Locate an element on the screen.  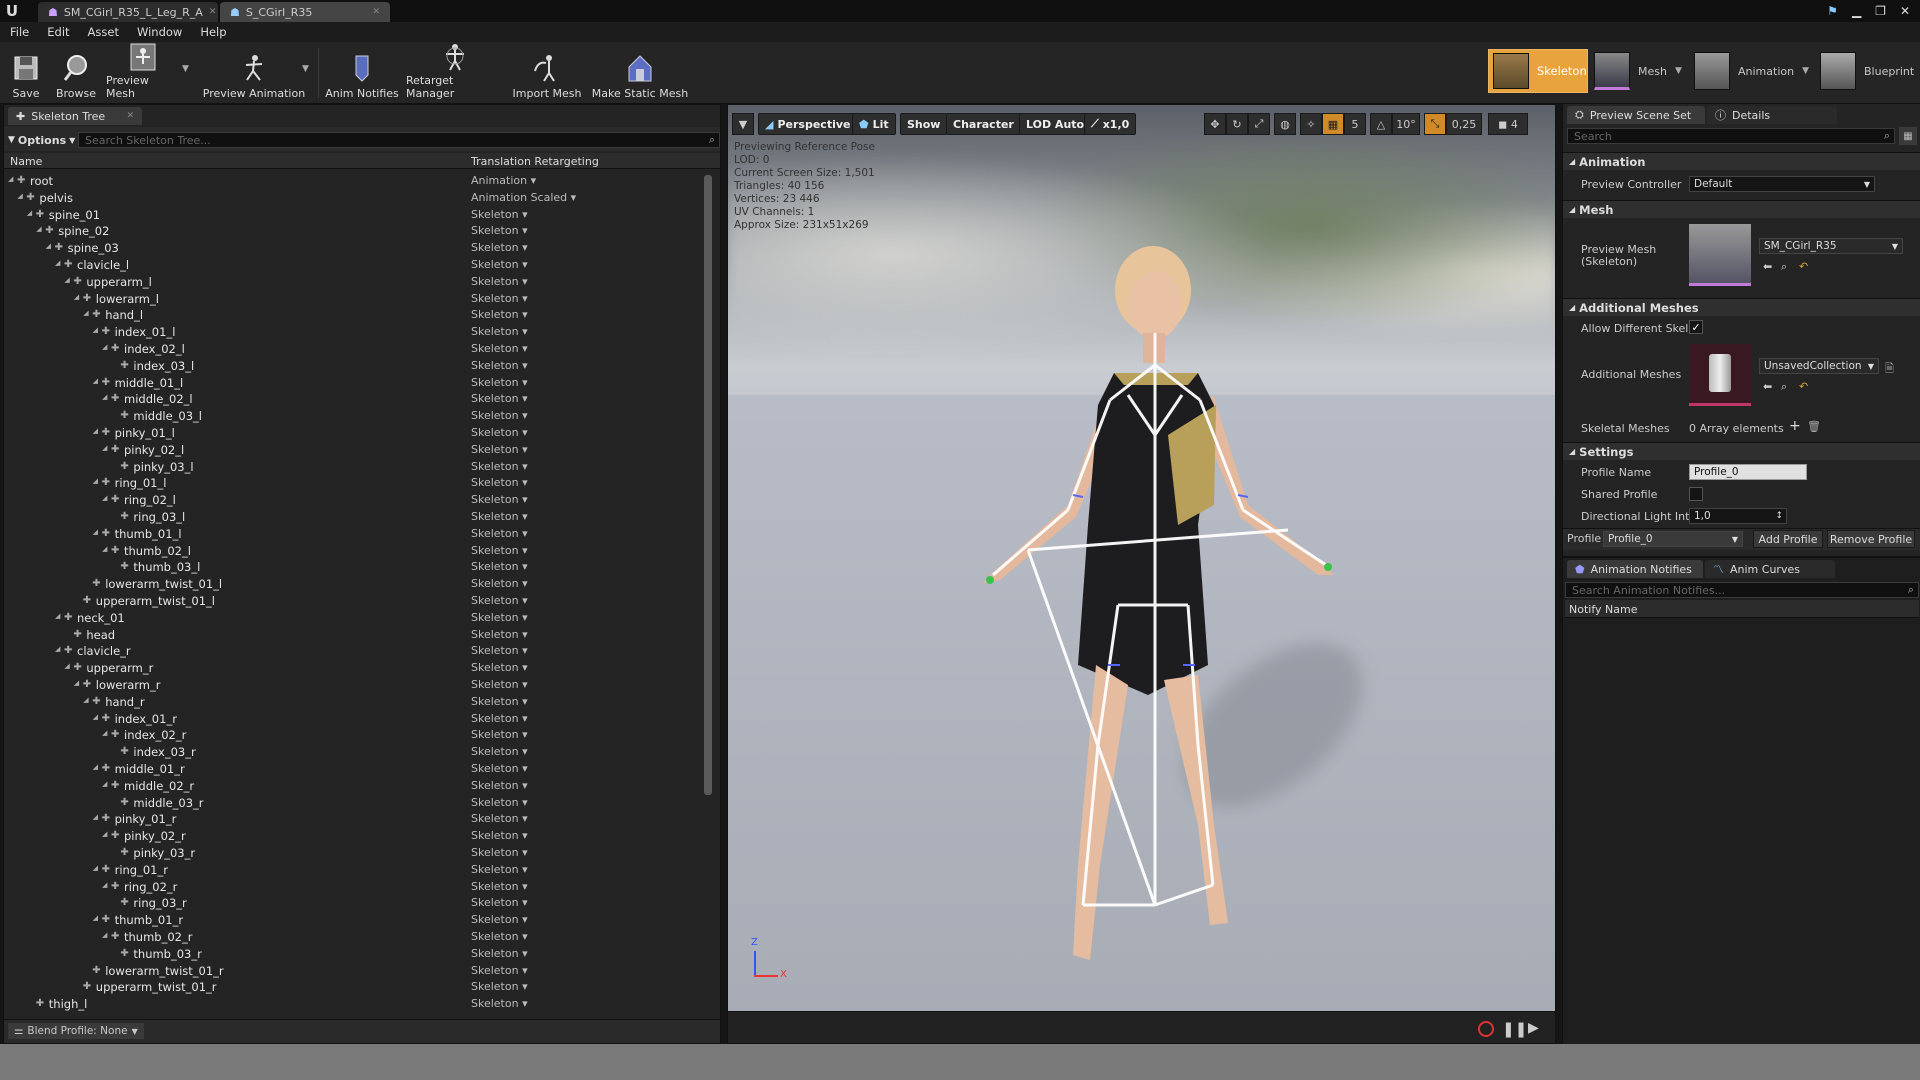
tab-skeleton-tree: ✚ Skeleton Tree ✕ is located at coordinates (75, 116).